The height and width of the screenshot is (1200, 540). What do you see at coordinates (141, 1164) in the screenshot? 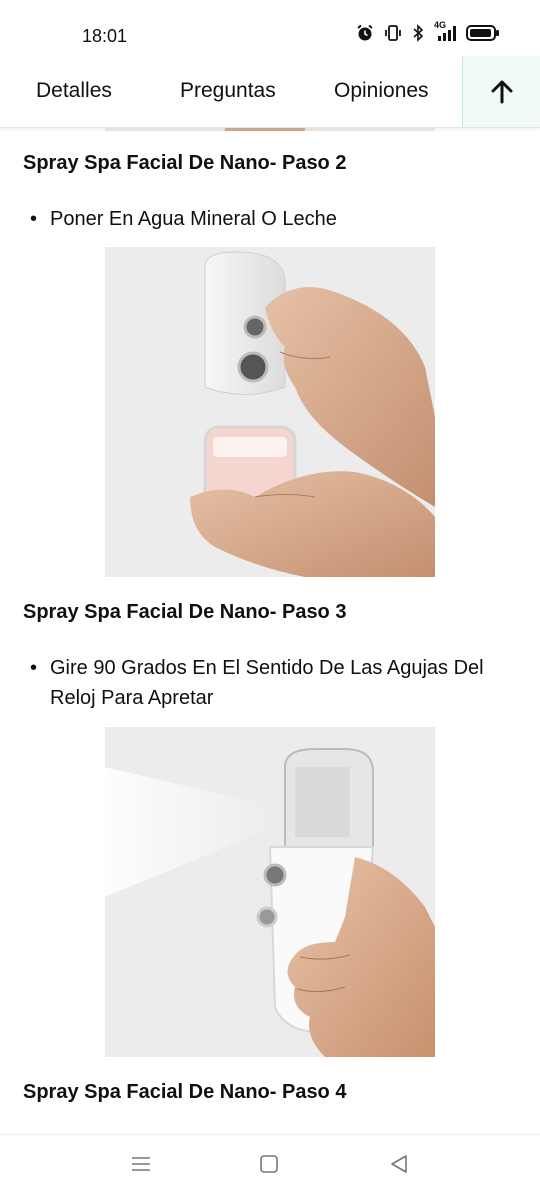
I see `menu-icon` at bounding box center [141, 1164].